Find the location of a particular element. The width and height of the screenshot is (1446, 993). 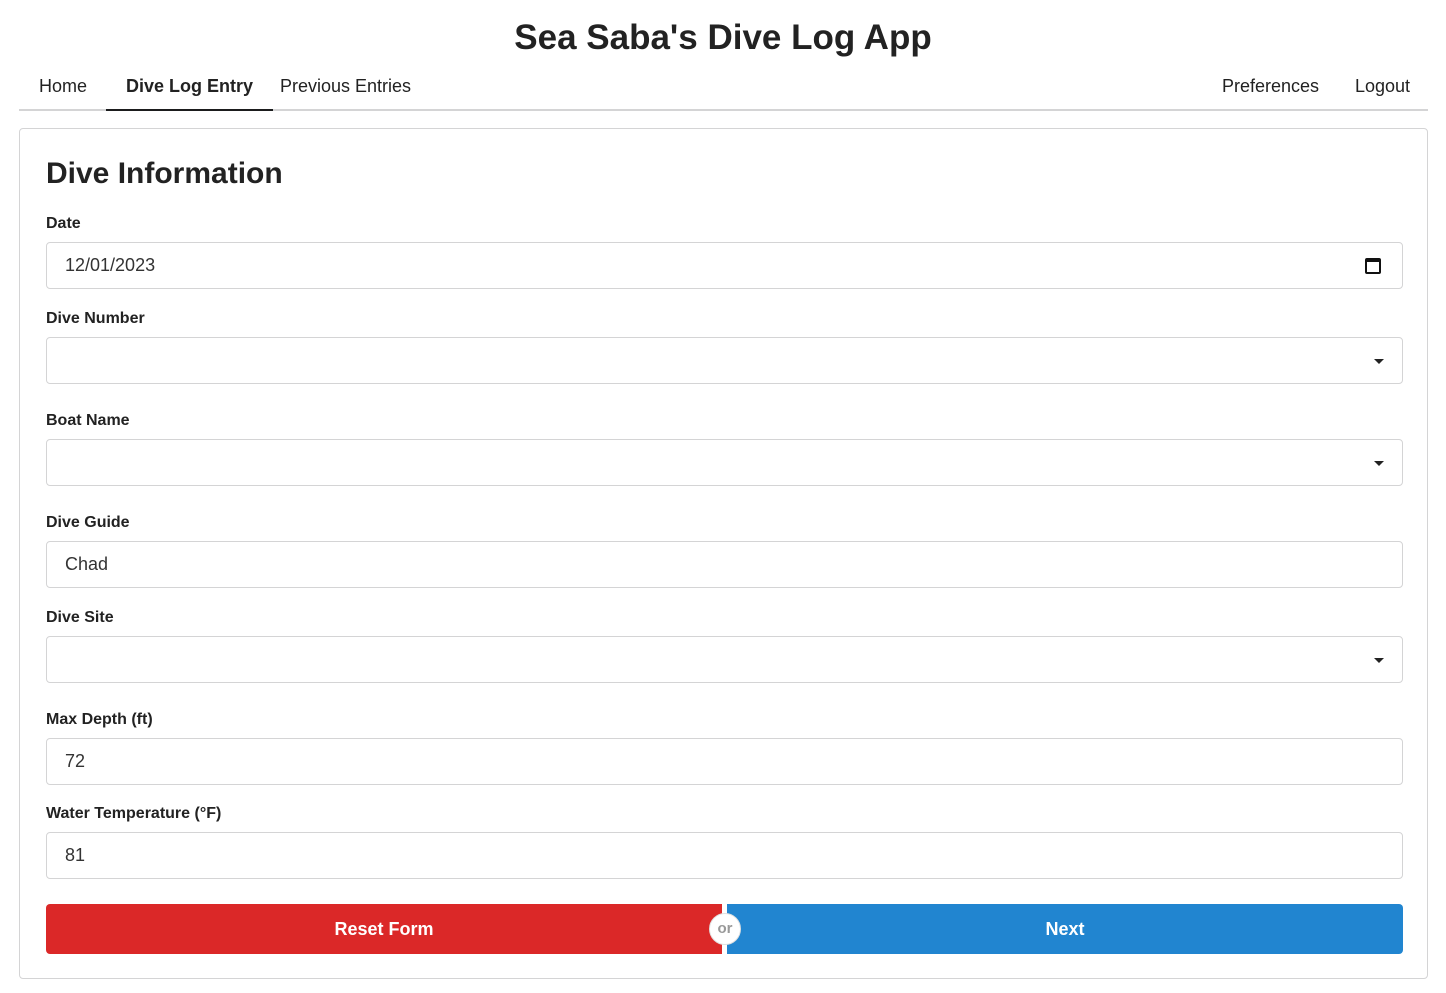

next-button: Next is located at coordinates (1065, 929).